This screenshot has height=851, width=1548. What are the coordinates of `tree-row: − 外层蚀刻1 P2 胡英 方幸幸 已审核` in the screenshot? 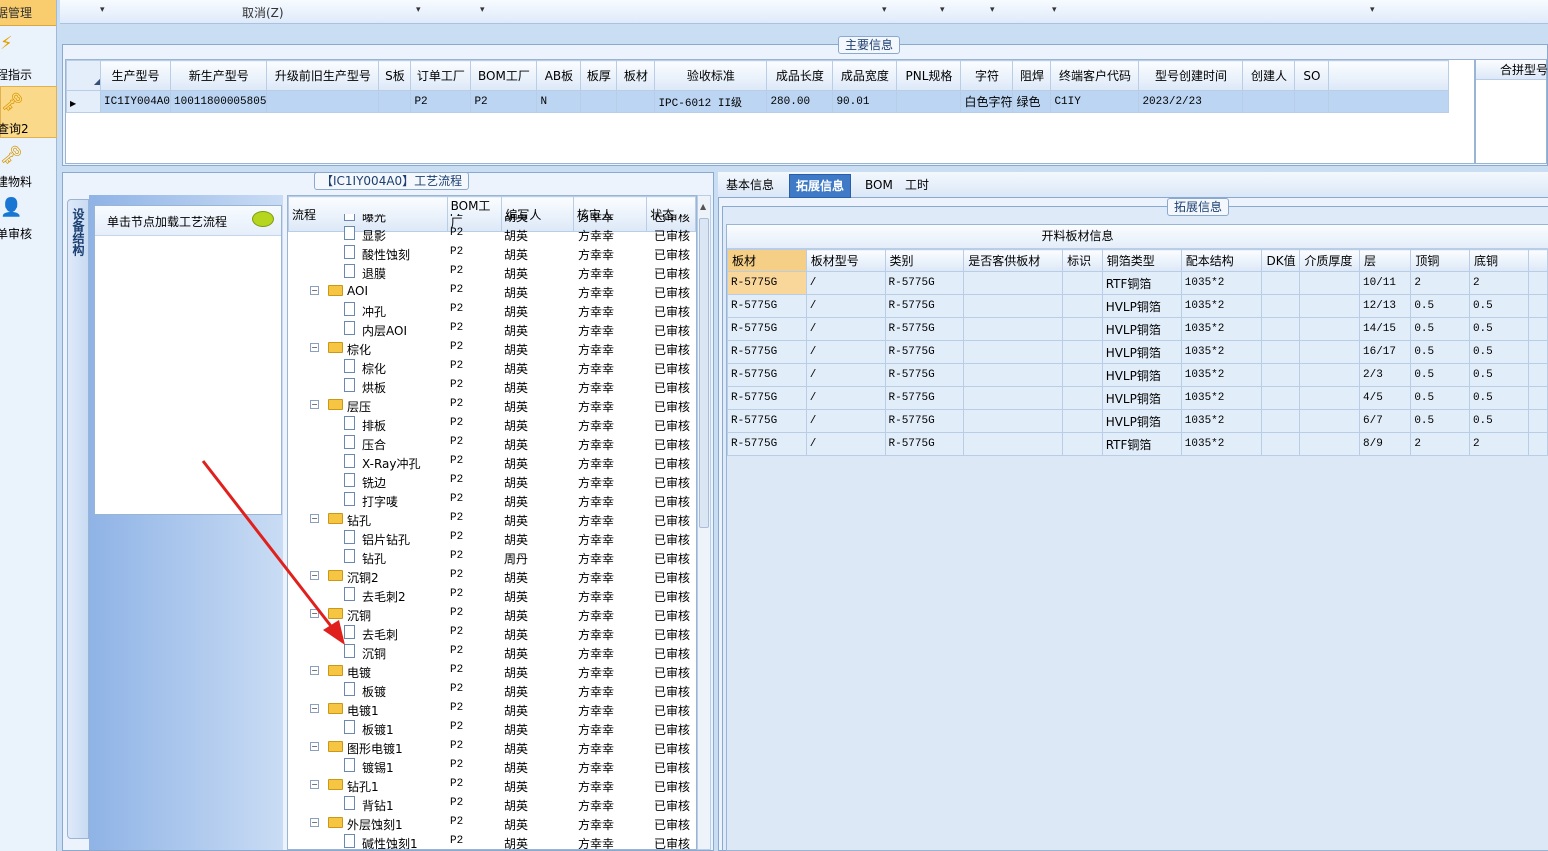 It's located at (492, 823).